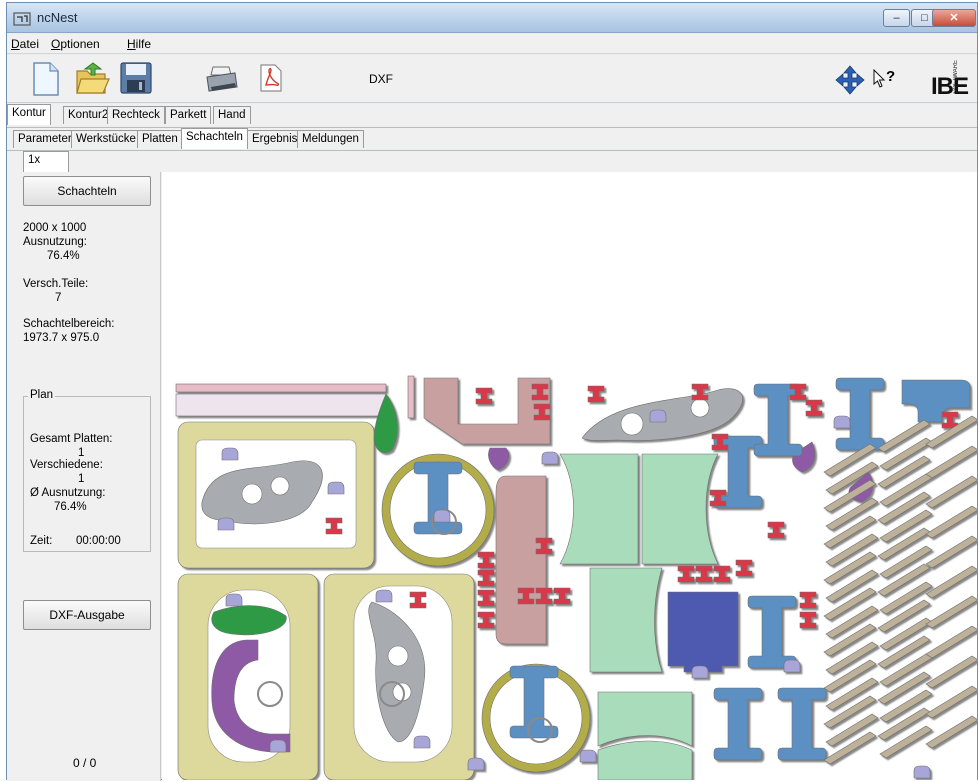  I want to click on time-value: 00:00:00, so click(98, 541).